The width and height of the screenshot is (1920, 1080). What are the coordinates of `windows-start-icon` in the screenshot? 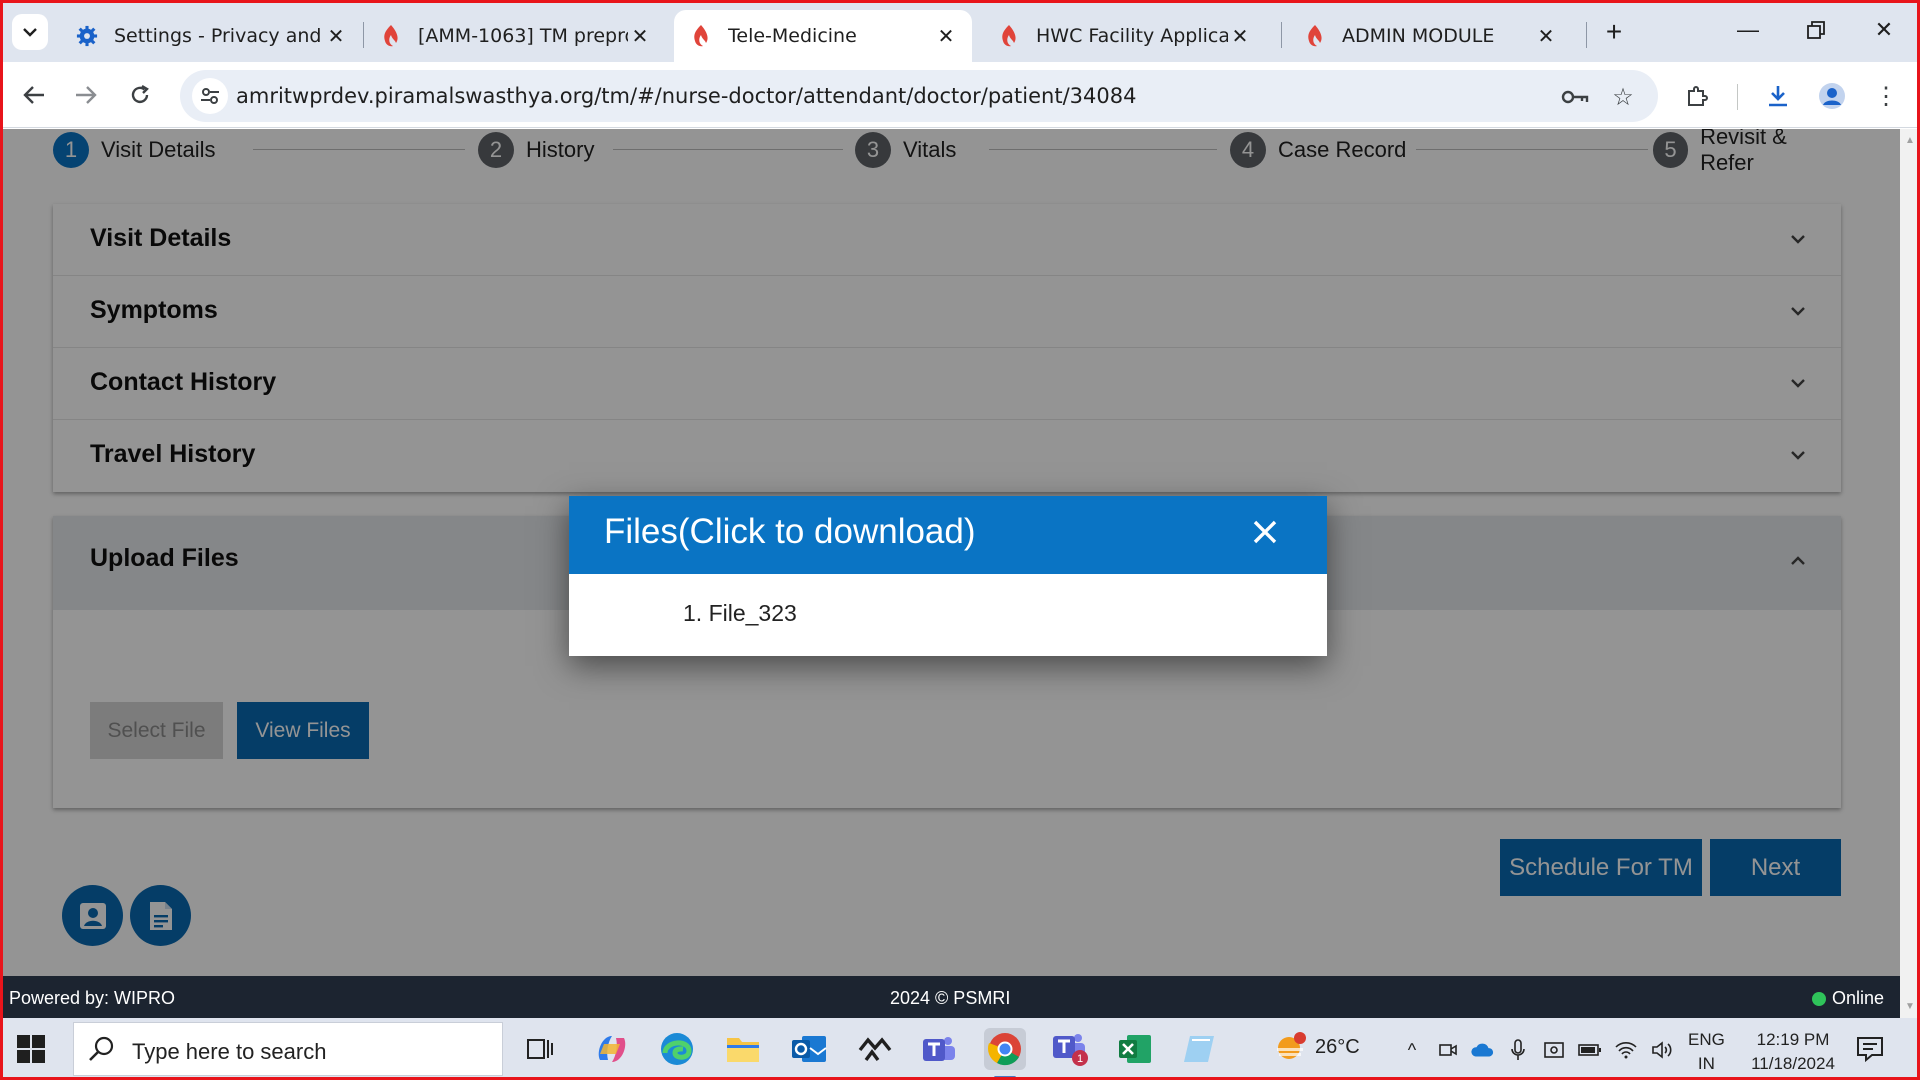 It's located at (31, 1049).